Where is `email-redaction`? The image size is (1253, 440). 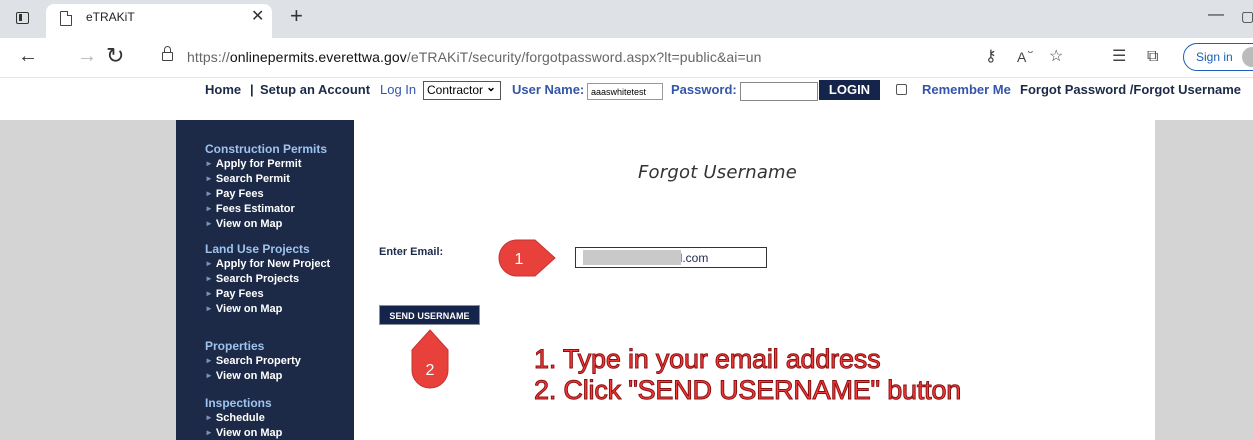 email-redaction is located at coordinates (632, 257).